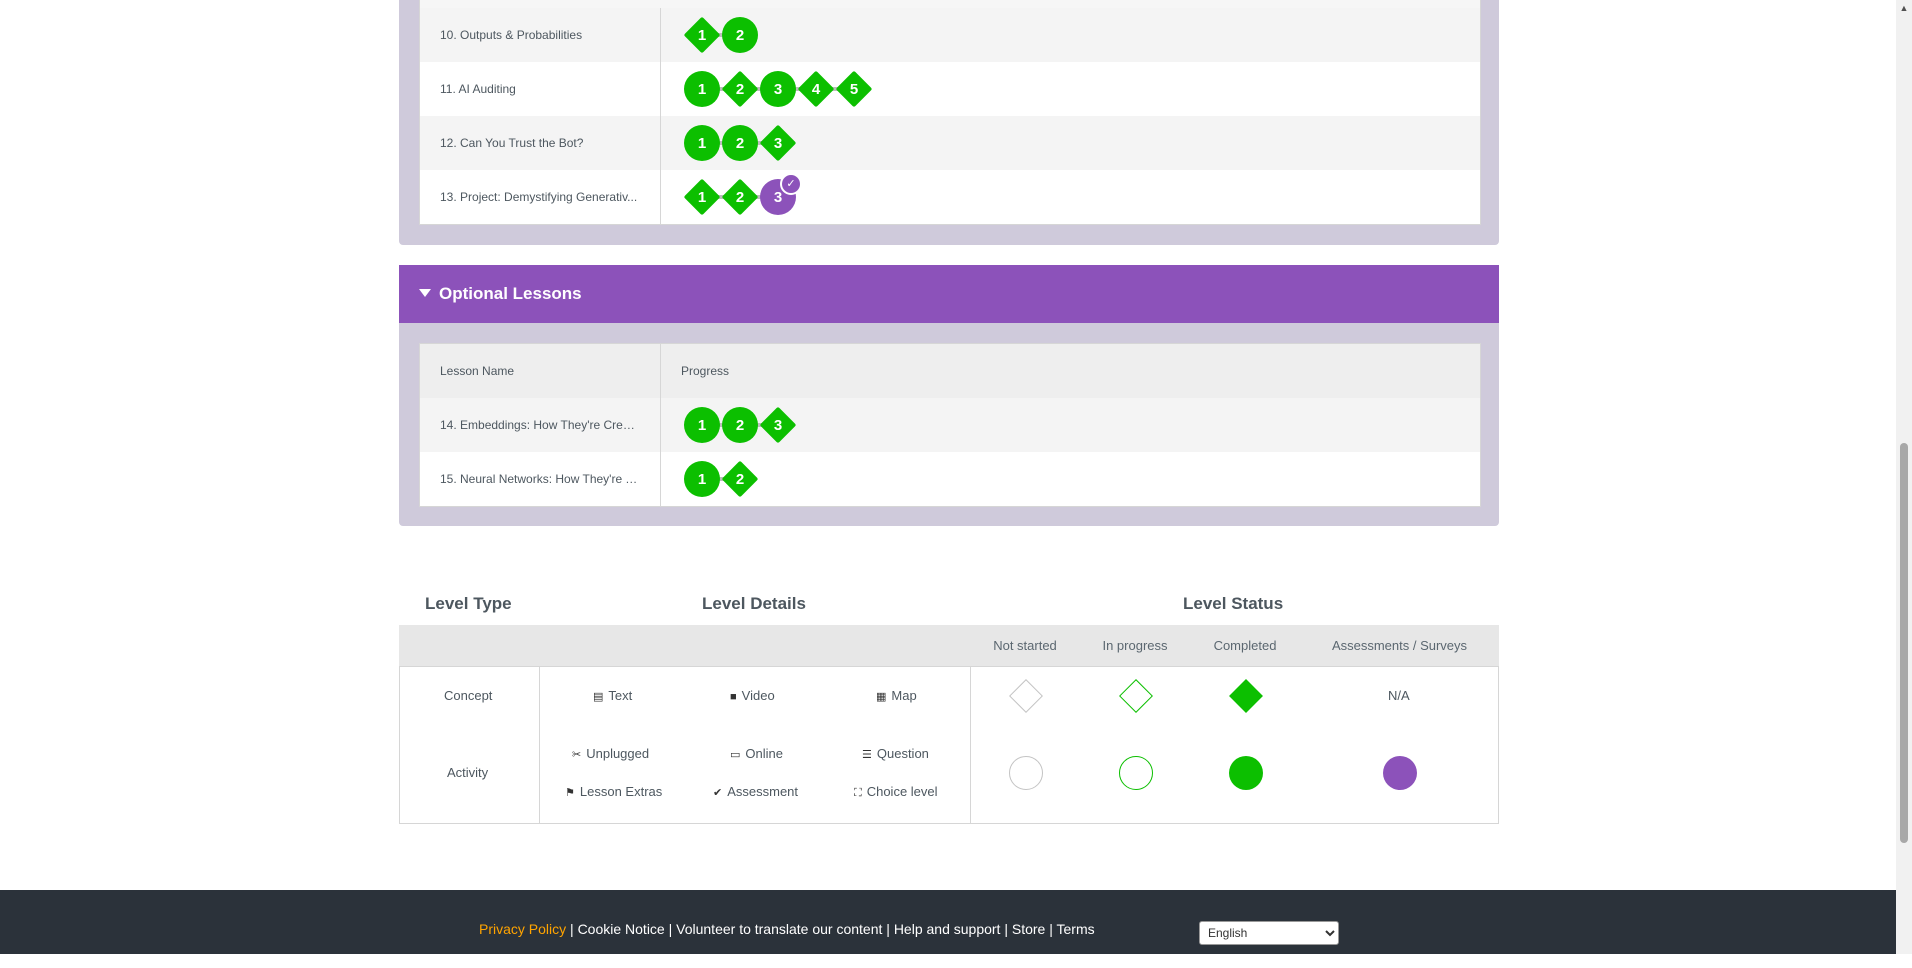 The width and height of the screenshot is (1912, 968). What do you see at coordinates (733, 697) in the screenshot?
I see `video-icon: ■` at bounding box center [733, 697].